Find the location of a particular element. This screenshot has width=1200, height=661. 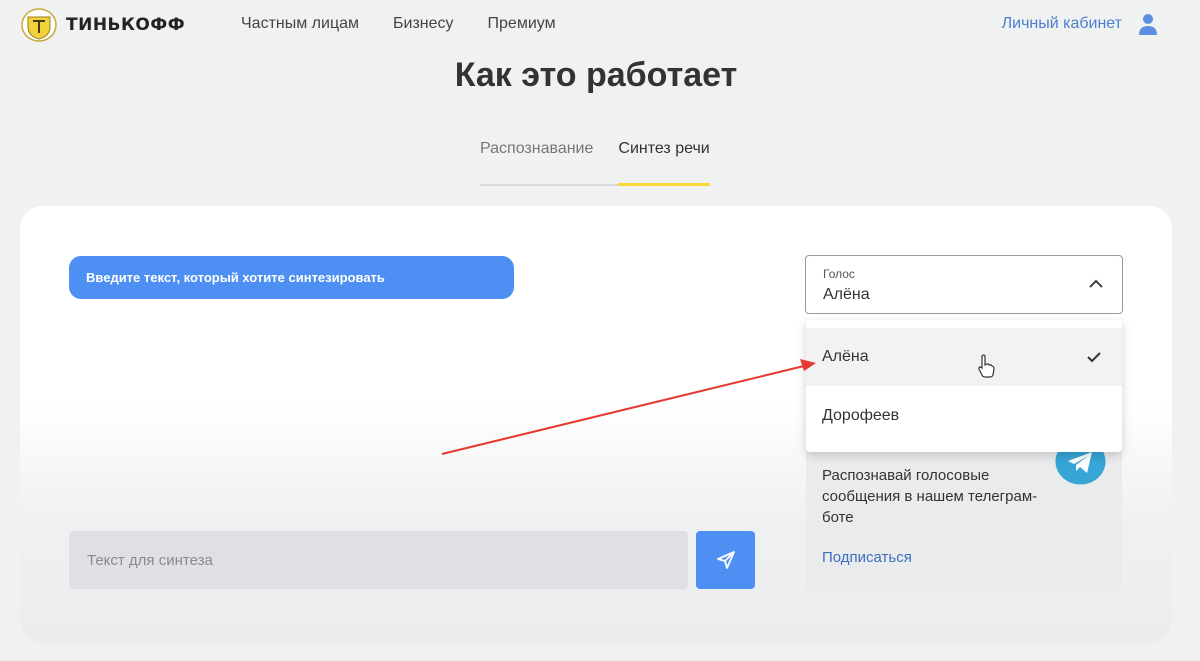

nav-item-business: Бизнесу is located at coordinates (423, 24).